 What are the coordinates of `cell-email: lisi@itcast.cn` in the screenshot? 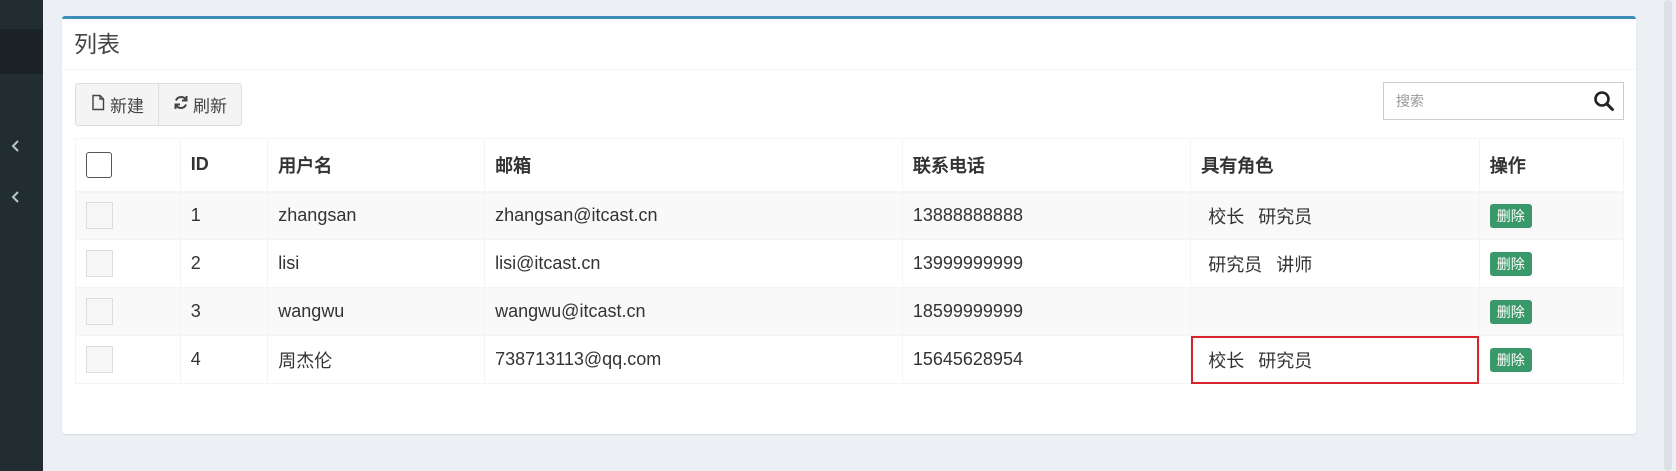 It's located at (693, 263).